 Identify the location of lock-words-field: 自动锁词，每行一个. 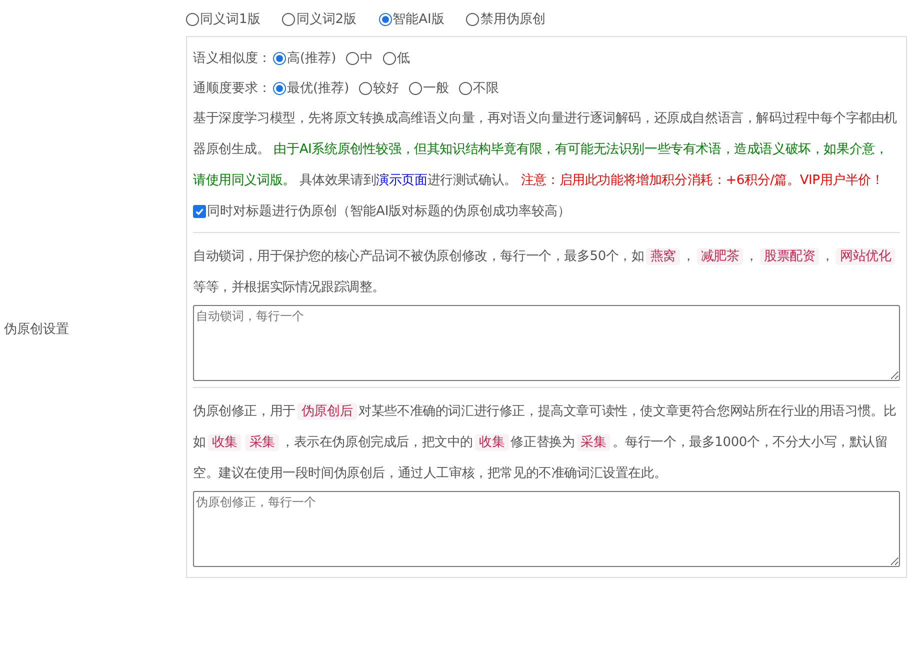
(546, 343).